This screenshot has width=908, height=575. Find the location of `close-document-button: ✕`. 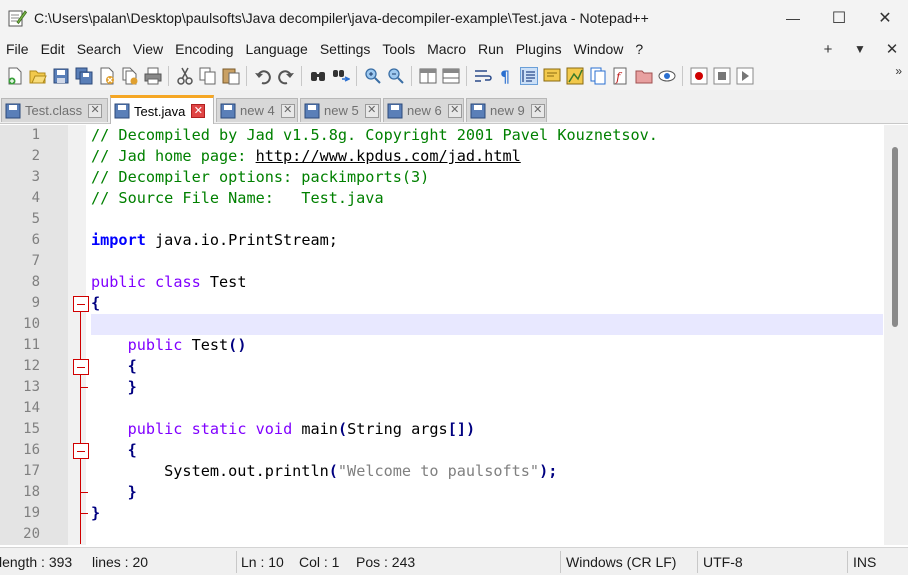

close-document-button: ✕ is located at coordinates (892, 49).